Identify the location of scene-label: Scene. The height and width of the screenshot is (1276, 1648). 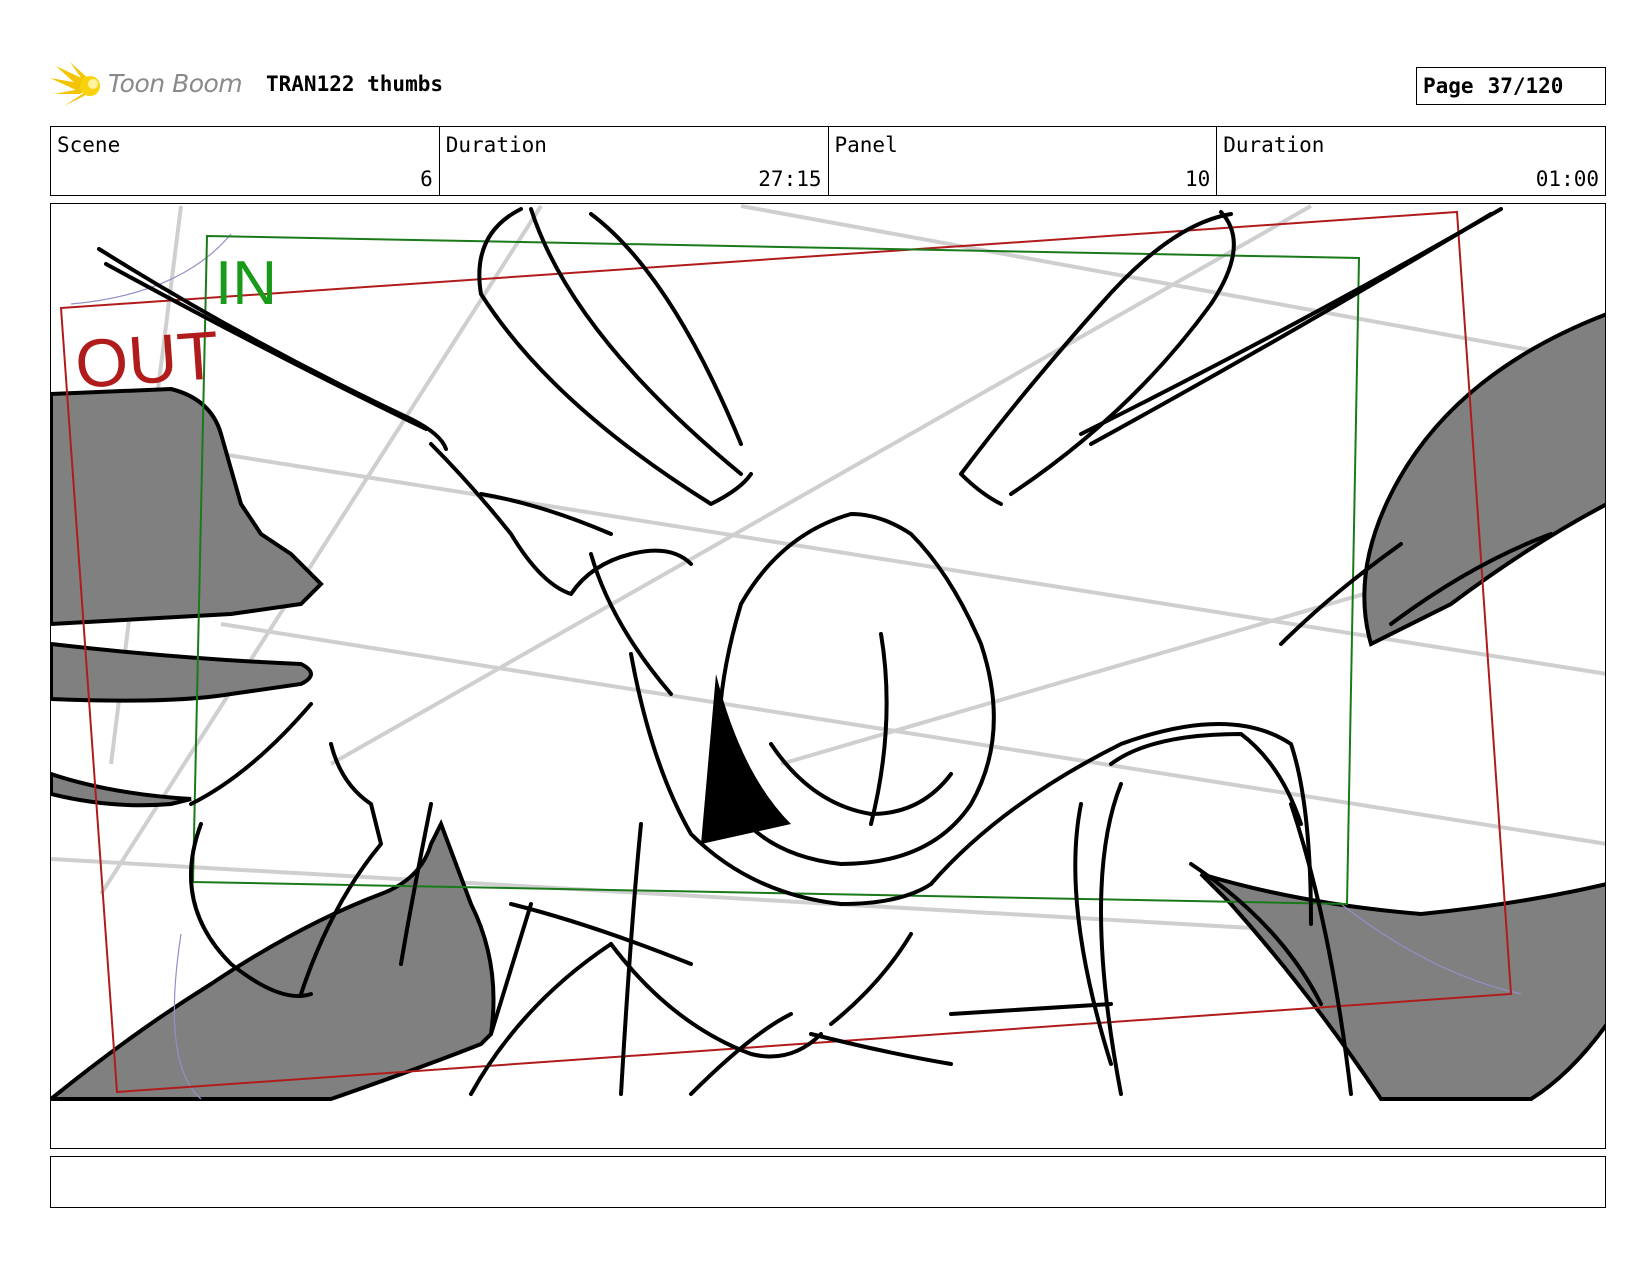
(89, 145).